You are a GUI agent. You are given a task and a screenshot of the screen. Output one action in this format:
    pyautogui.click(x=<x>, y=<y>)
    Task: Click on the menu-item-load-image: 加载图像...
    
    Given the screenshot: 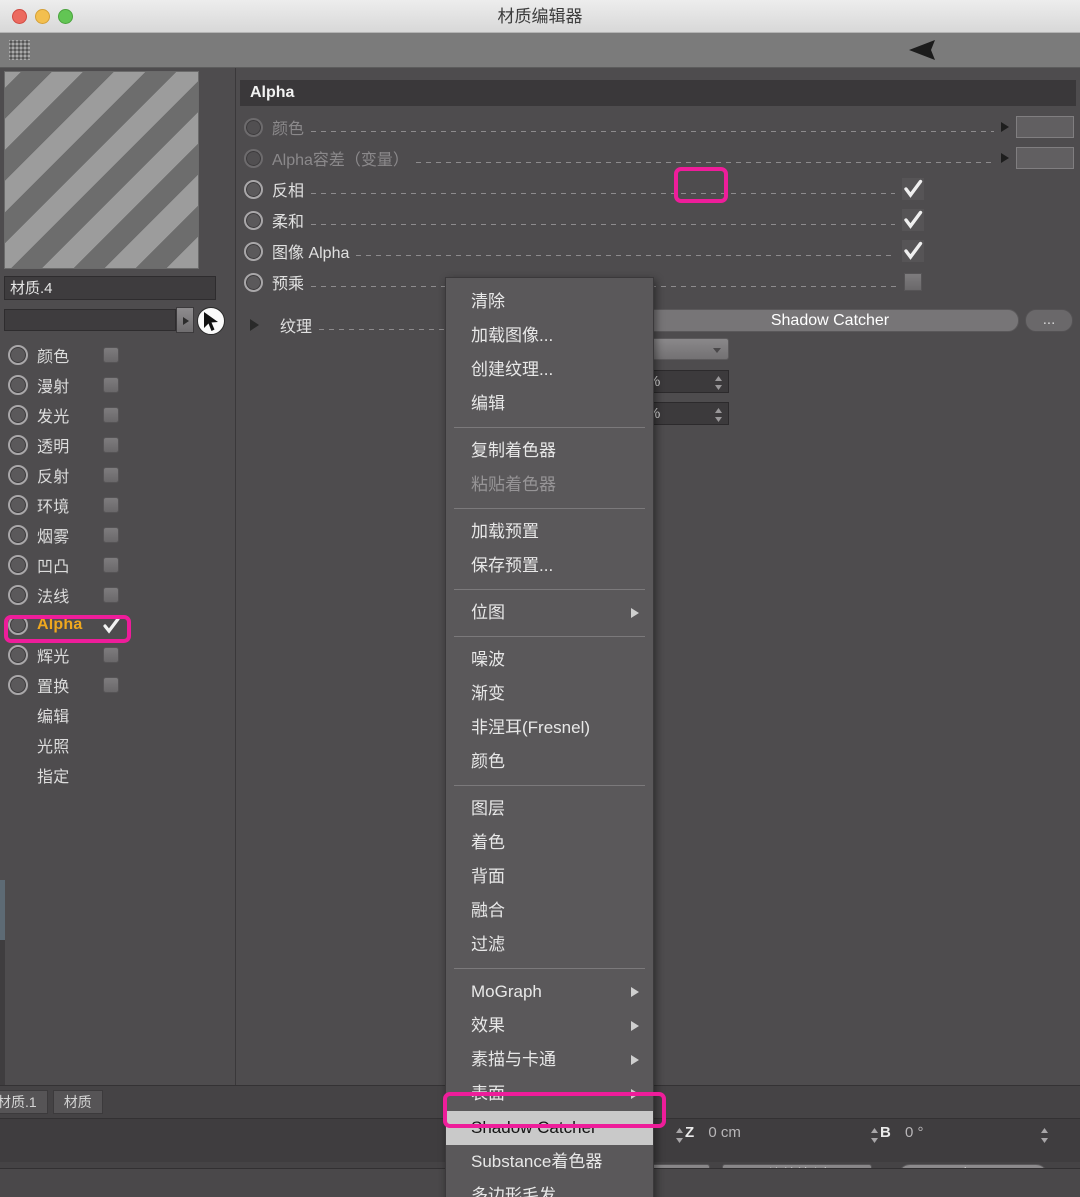 What is the action you would take?
    pyautogui.click(x=549, y=336)
    